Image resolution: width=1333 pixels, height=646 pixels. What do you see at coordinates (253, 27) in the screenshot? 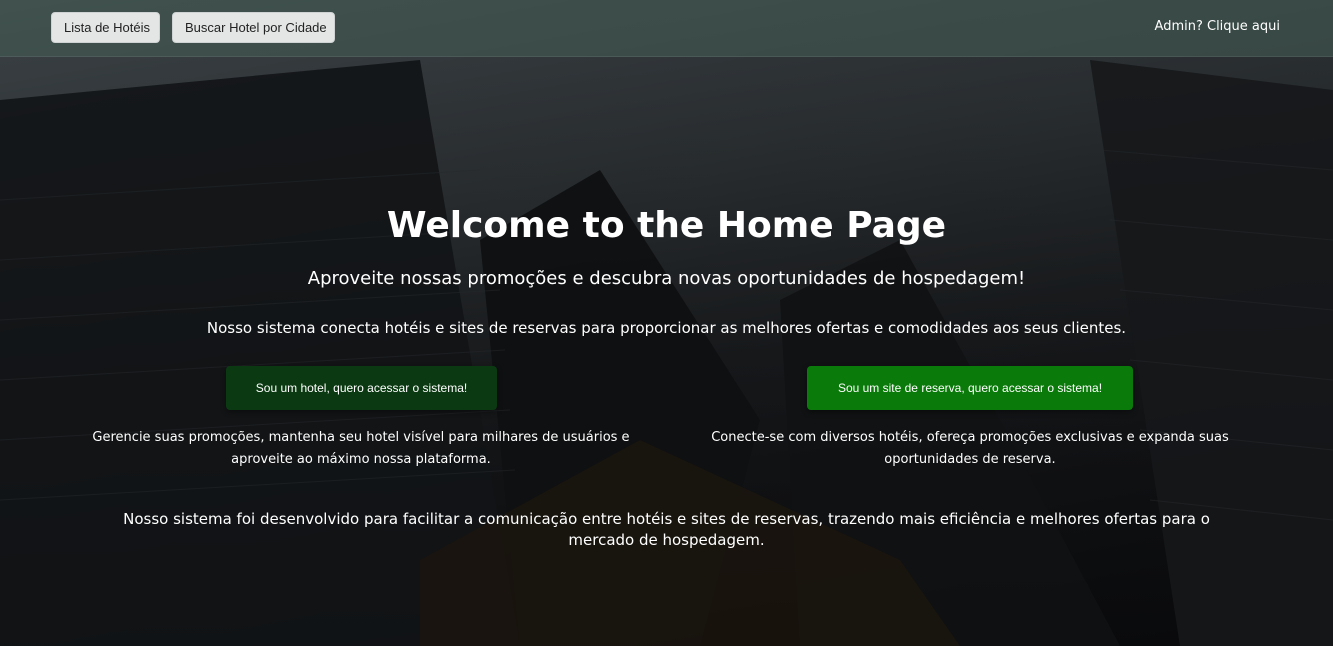
I see `search-hotel-by-city-button: Buscar Hotel por Cidade` at bounding box center [253, 27].